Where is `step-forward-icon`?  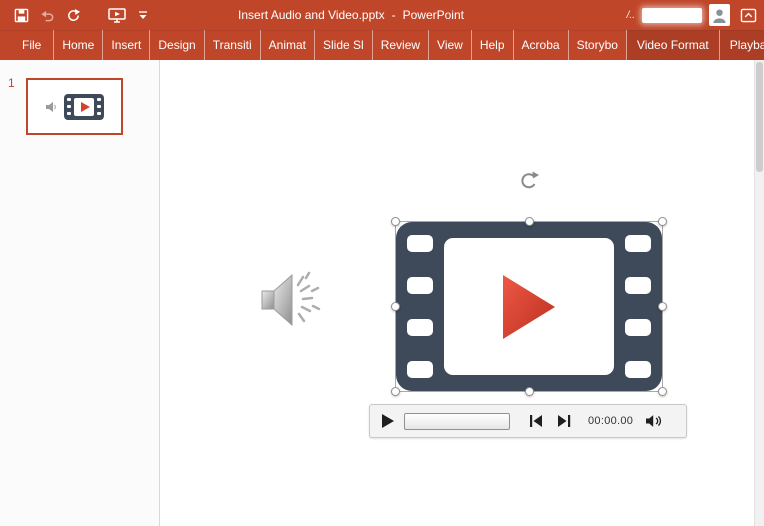
step-forward-icon is located at coordinates (564, 421).